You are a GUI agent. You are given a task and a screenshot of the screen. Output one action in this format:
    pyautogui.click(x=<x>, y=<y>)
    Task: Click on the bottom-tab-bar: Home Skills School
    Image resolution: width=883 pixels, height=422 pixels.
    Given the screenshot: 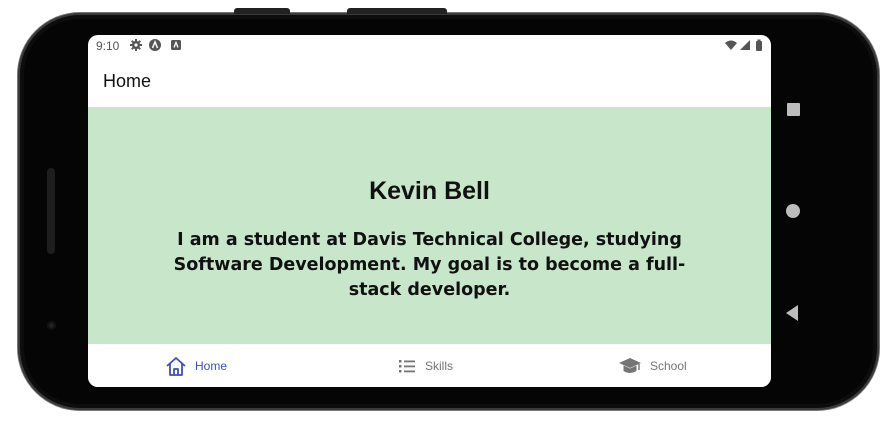 What is the action you would take?
    pyautogui.click(x=429, y=365)
    